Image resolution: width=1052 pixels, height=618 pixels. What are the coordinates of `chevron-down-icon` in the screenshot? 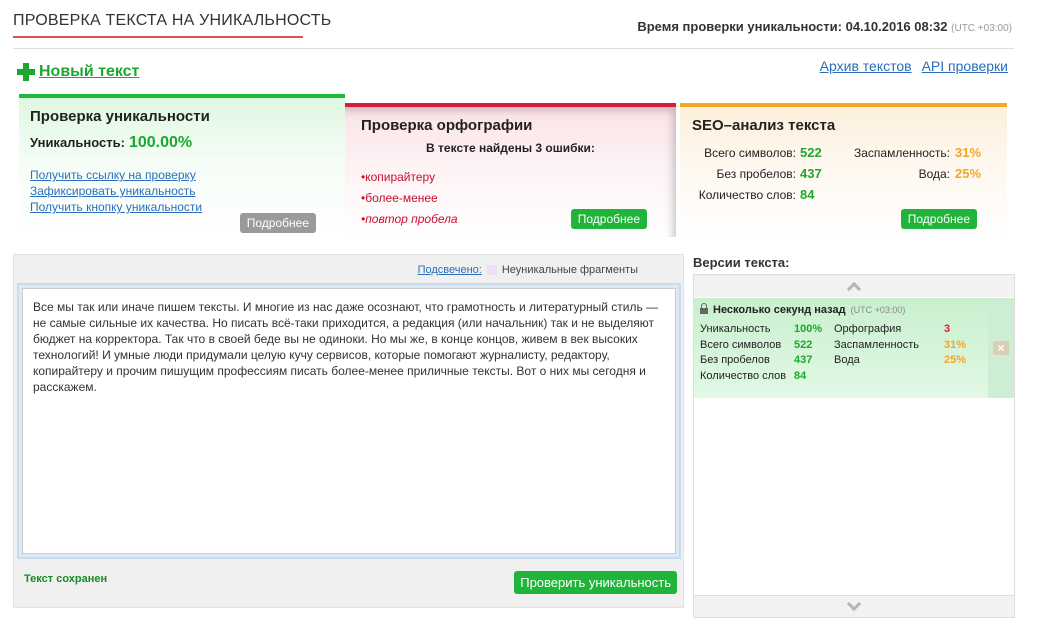 It's located at (854, 604).